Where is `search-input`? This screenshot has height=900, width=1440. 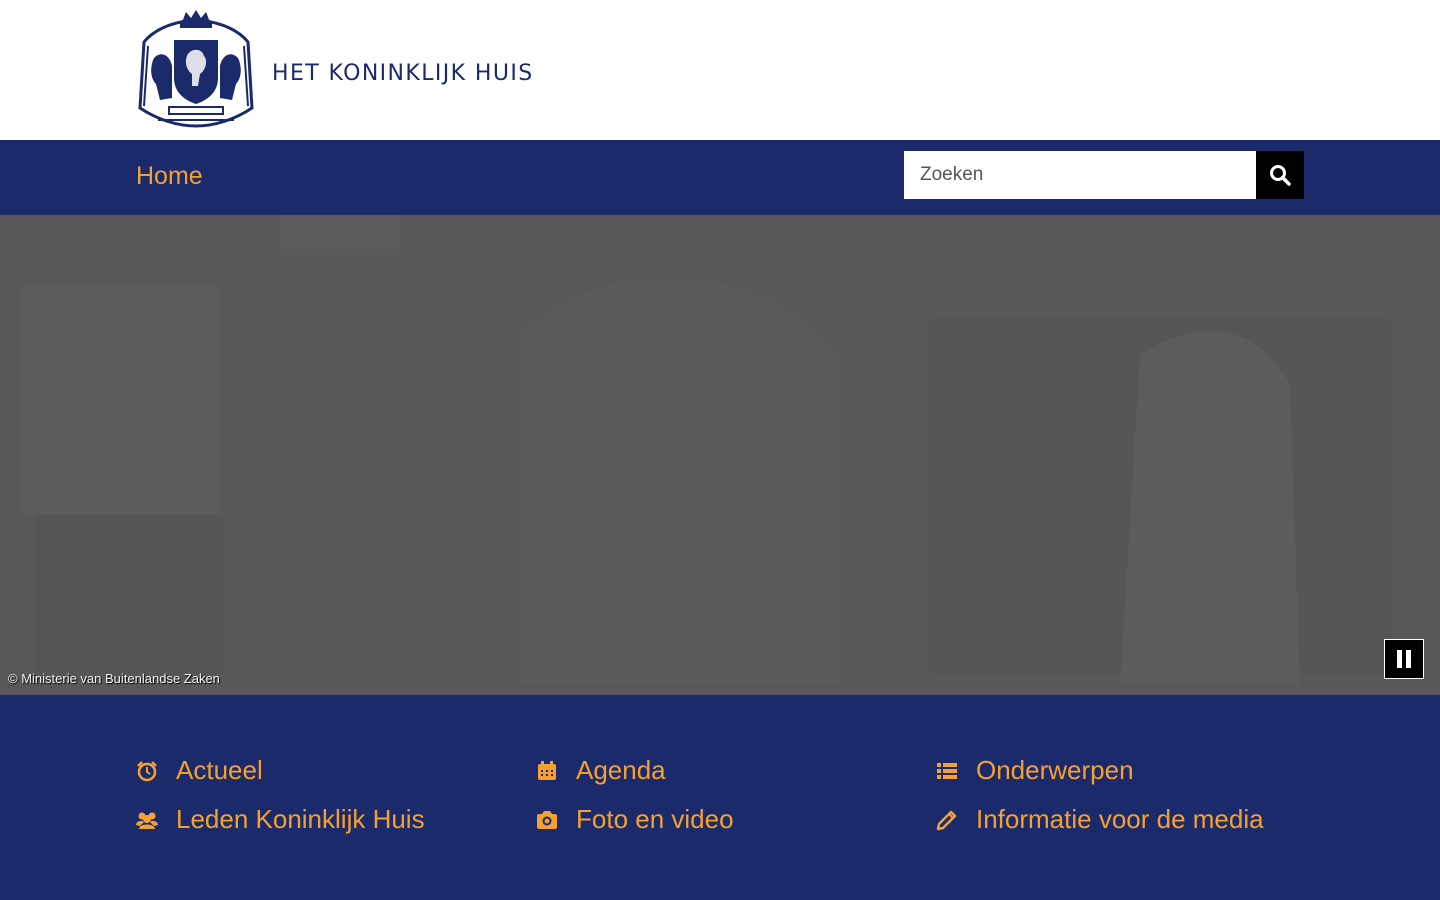
search-input is located at coordinates (1080, 175).